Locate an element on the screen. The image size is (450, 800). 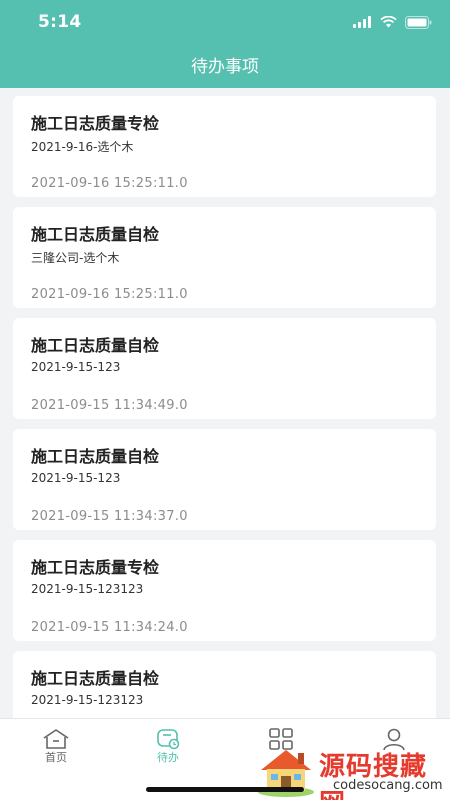
page-title: 待办事项 is located at coordinates (225, 67).